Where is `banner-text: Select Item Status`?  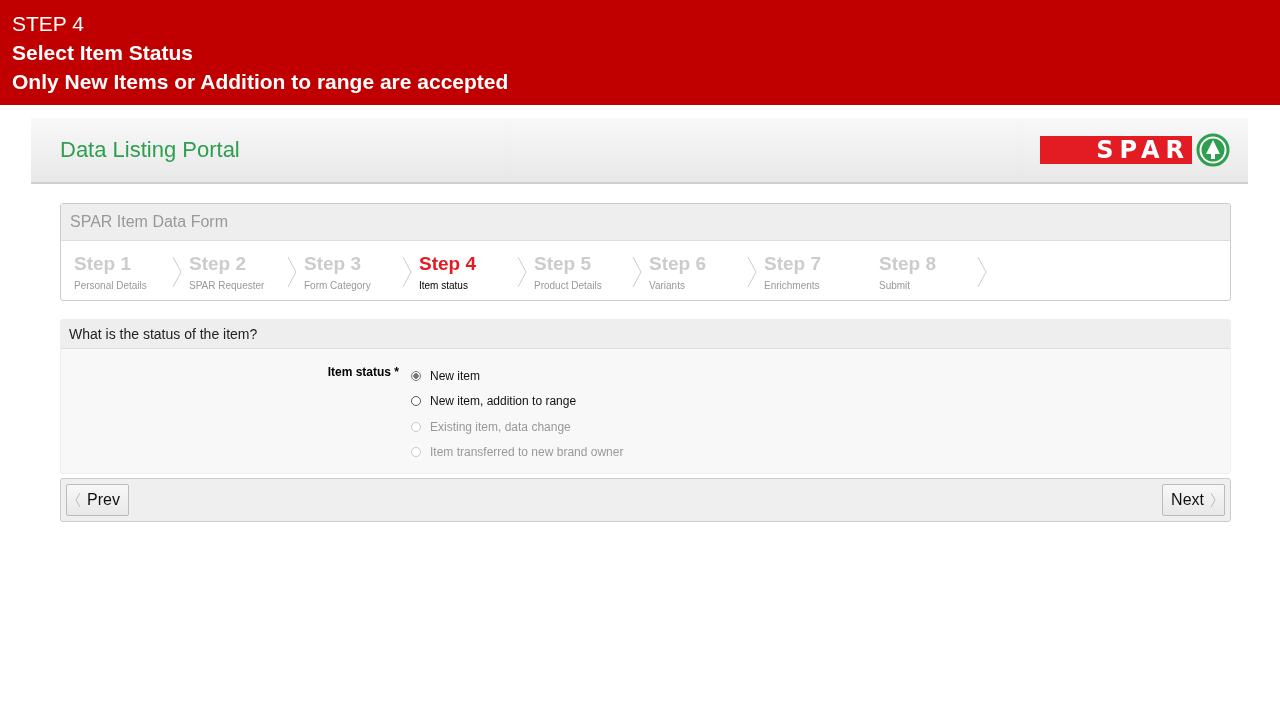 banner-text: Select Item Status is located at coordinates (102, 53).